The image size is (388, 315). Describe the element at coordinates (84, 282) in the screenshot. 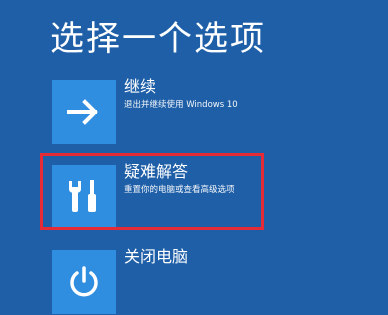

I see `power-icon` at that location.